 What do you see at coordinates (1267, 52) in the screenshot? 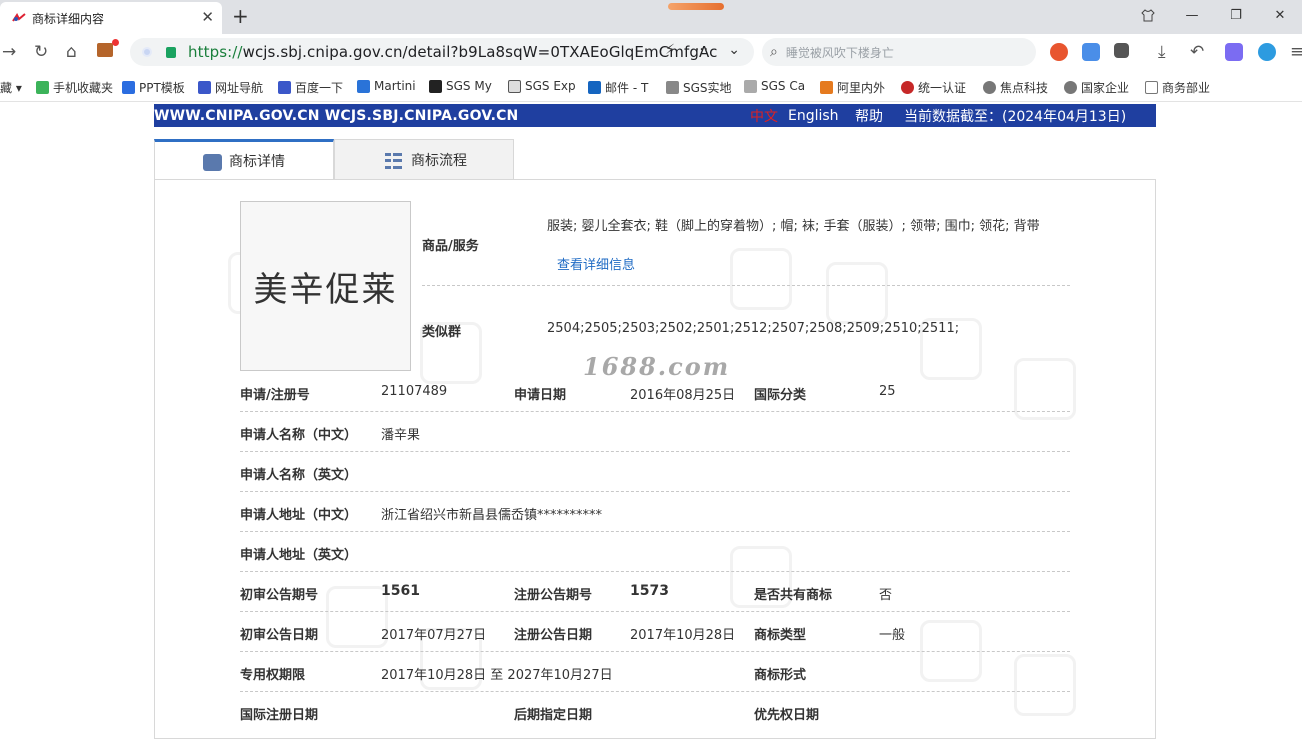
I see `sync-icon` at bounding box center [1267, 52].